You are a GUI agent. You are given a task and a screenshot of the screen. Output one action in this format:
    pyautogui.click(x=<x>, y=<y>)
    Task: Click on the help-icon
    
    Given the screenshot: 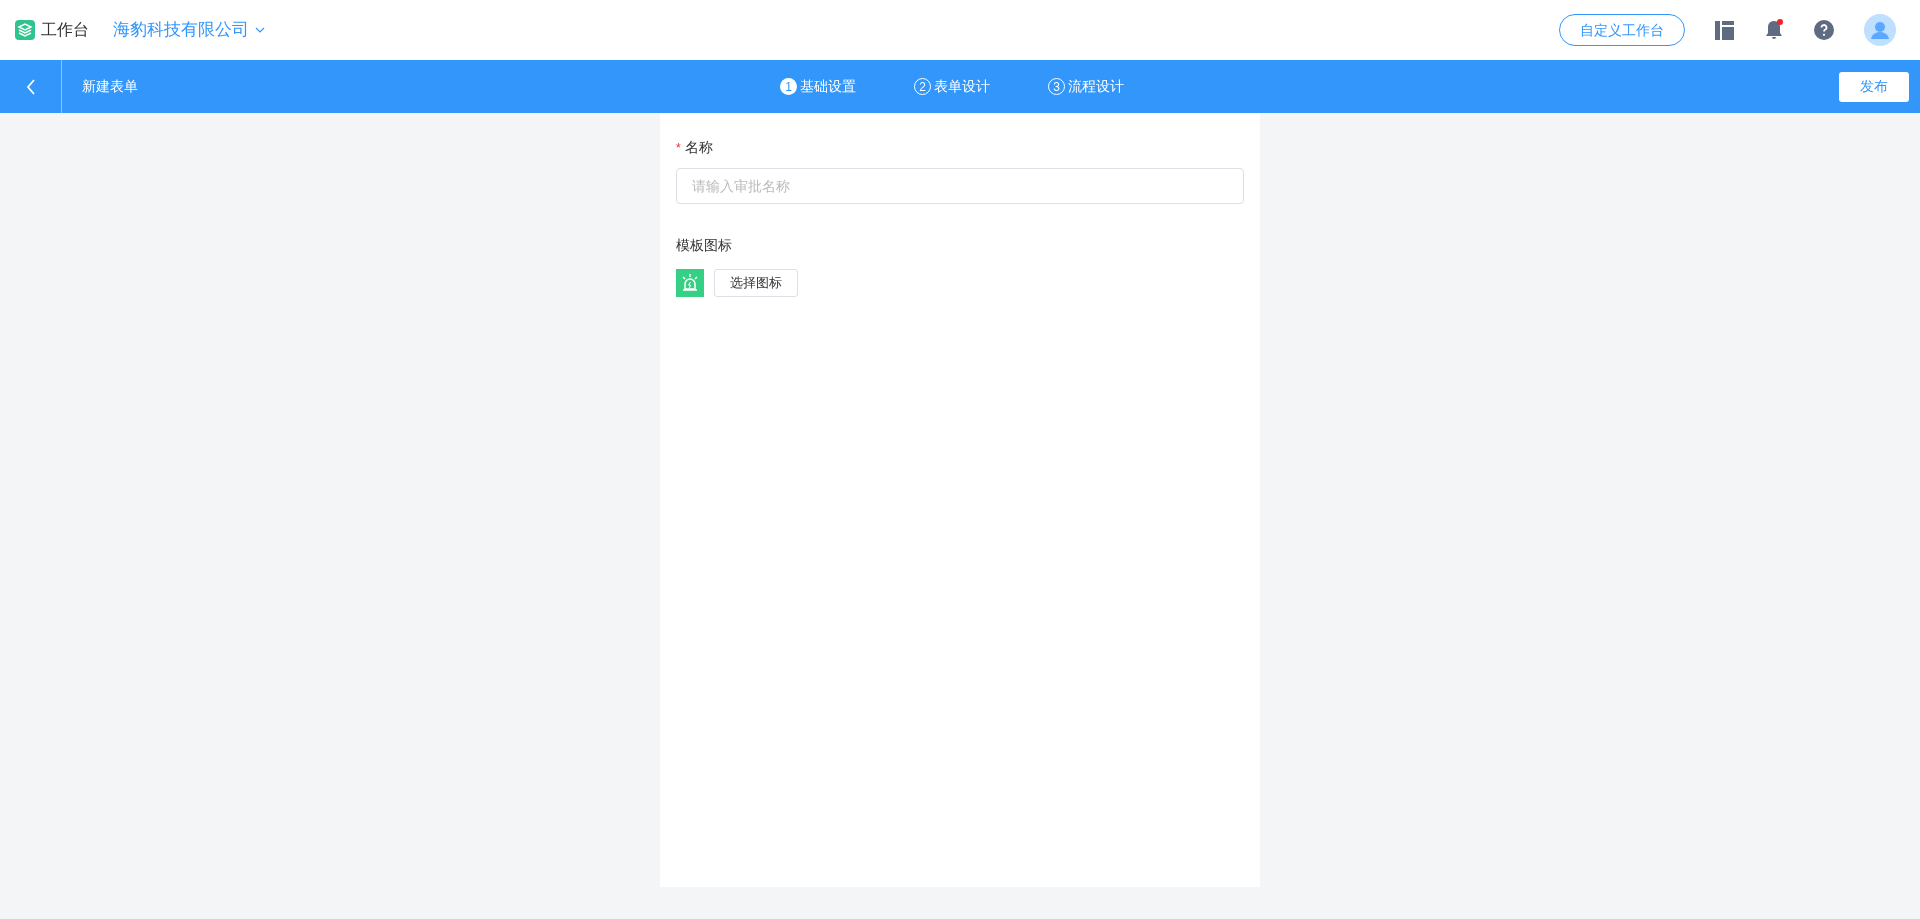 What is the action you would take?
    pyautogui.click(x=1824, y=30)
    